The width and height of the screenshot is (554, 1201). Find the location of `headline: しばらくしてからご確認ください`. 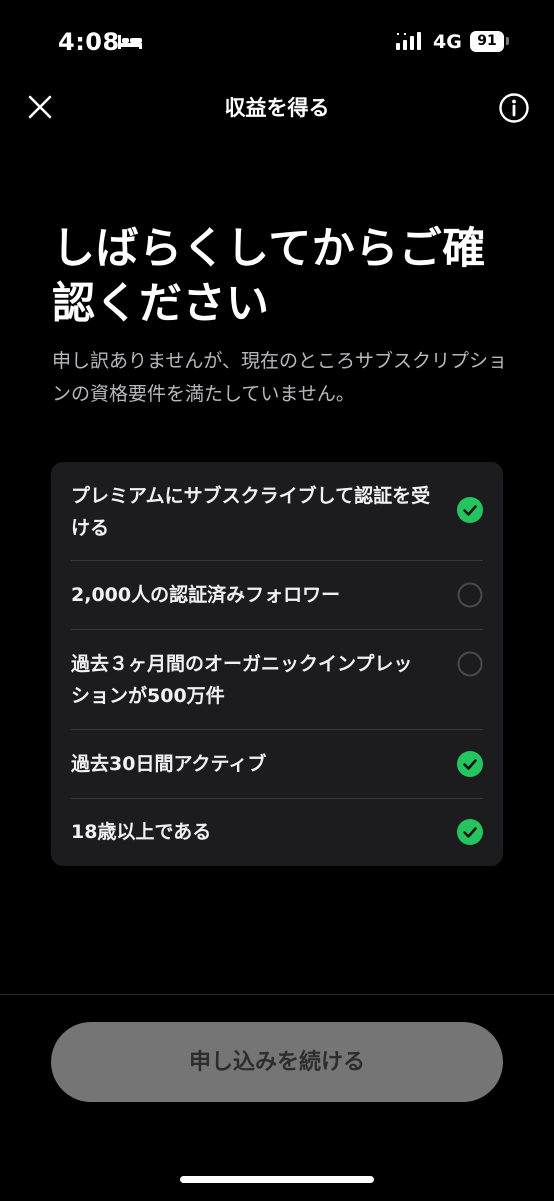

headline: しばらくしてからご確認ください is located at coordinates (269, 276).